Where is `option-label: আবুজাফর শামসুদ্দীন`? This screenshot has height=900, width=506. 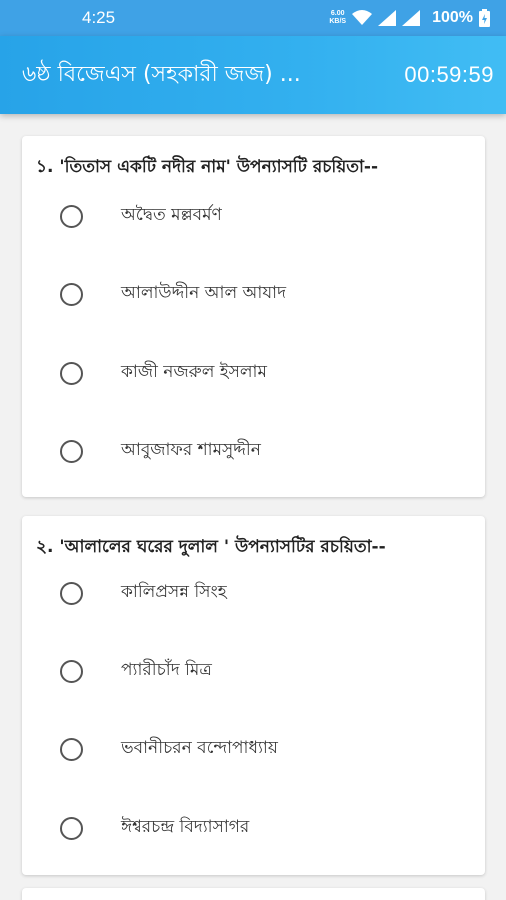 option-label: আবুজাফর শামসুদ্দীন is located at coordinates (191, 450).